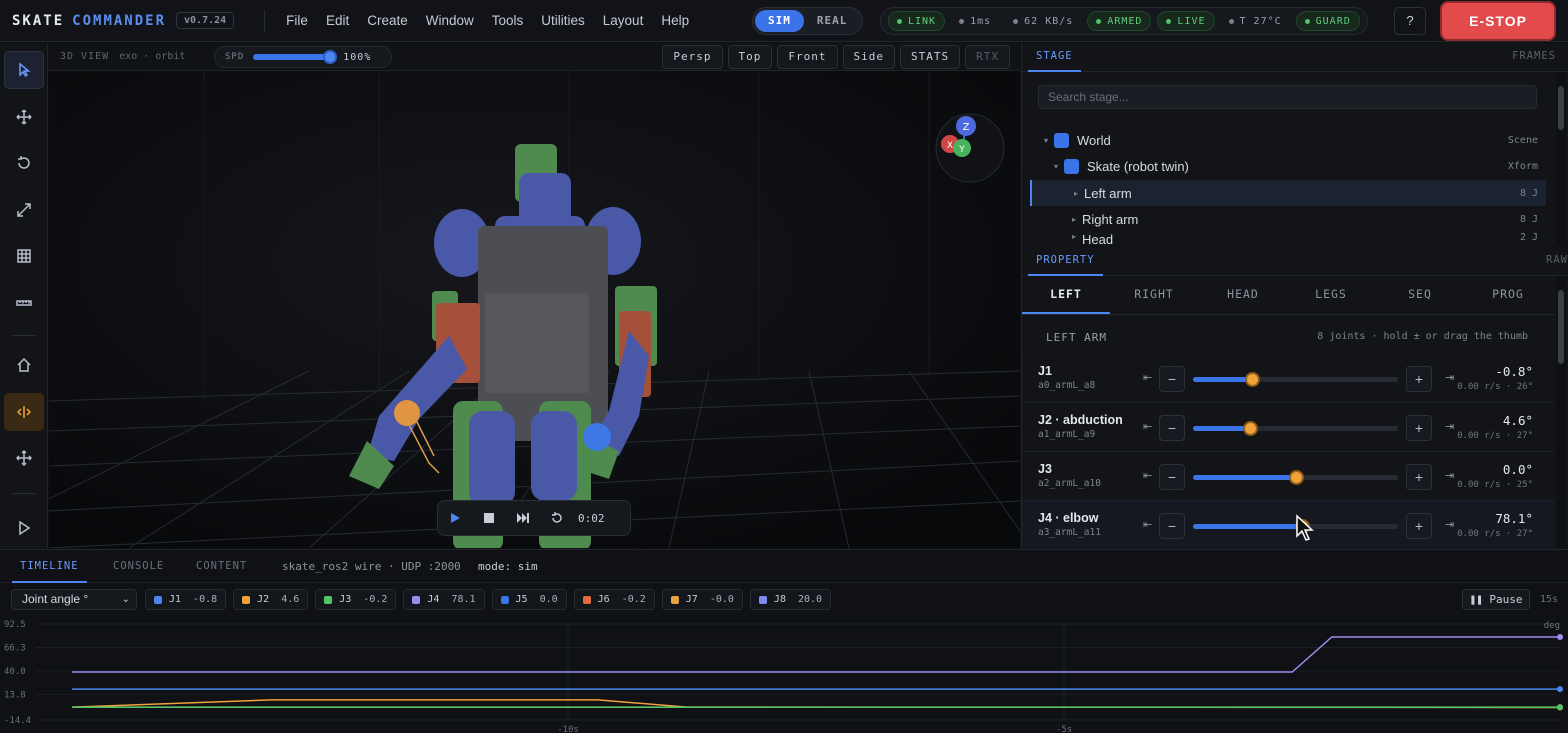 The width and height of the screenshot is (1568, 733). What do you see at coordinates (1496, 599) in the screenshot?
I see `pause-button: ❚❚ Pause` at bounding box center [1496, 599].